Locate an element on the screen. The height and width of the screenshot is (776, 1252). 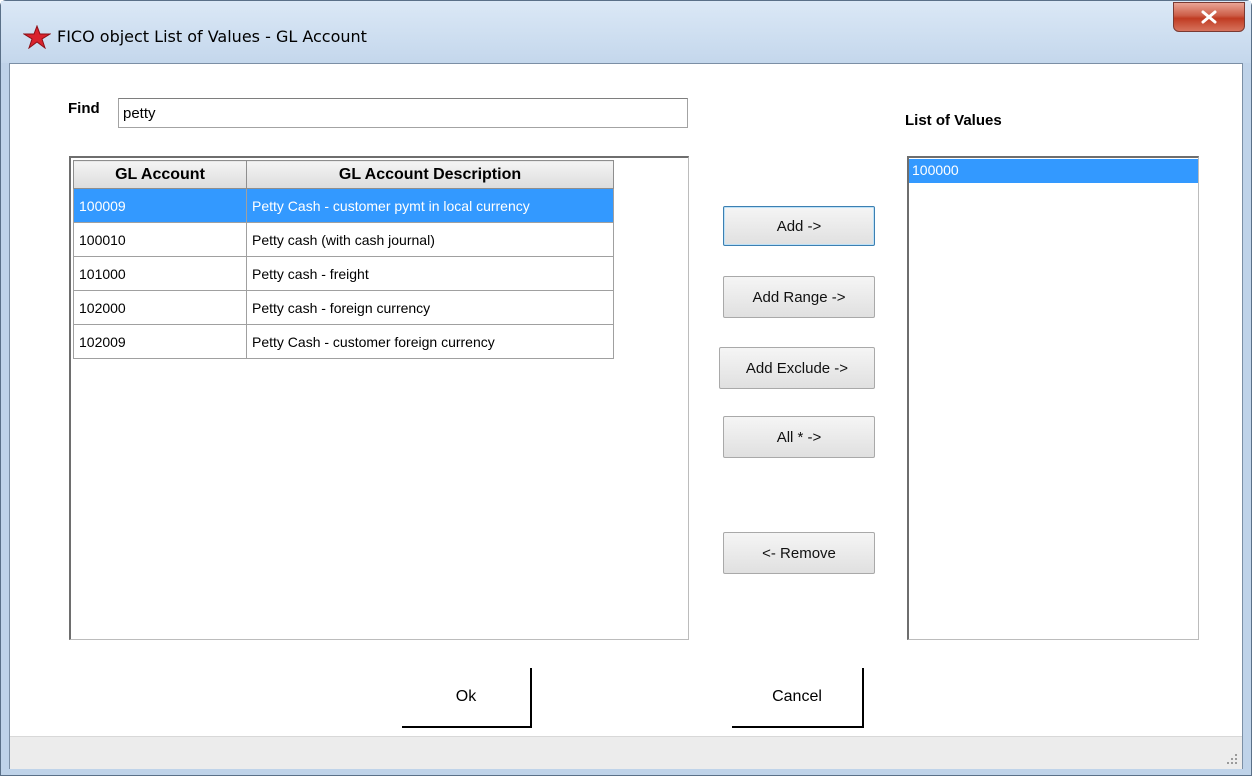
table-row: 100010 Petty cash (with cash journal) is located at coordinates (343, 239).